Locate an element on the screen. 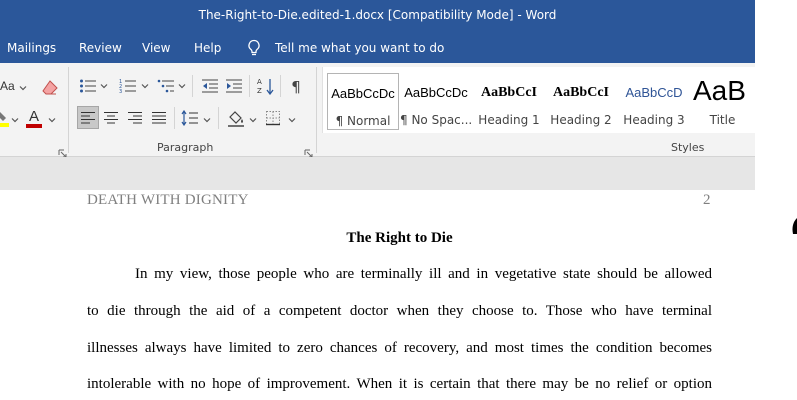  svg-text: Z is located at coordinates (259, 91).